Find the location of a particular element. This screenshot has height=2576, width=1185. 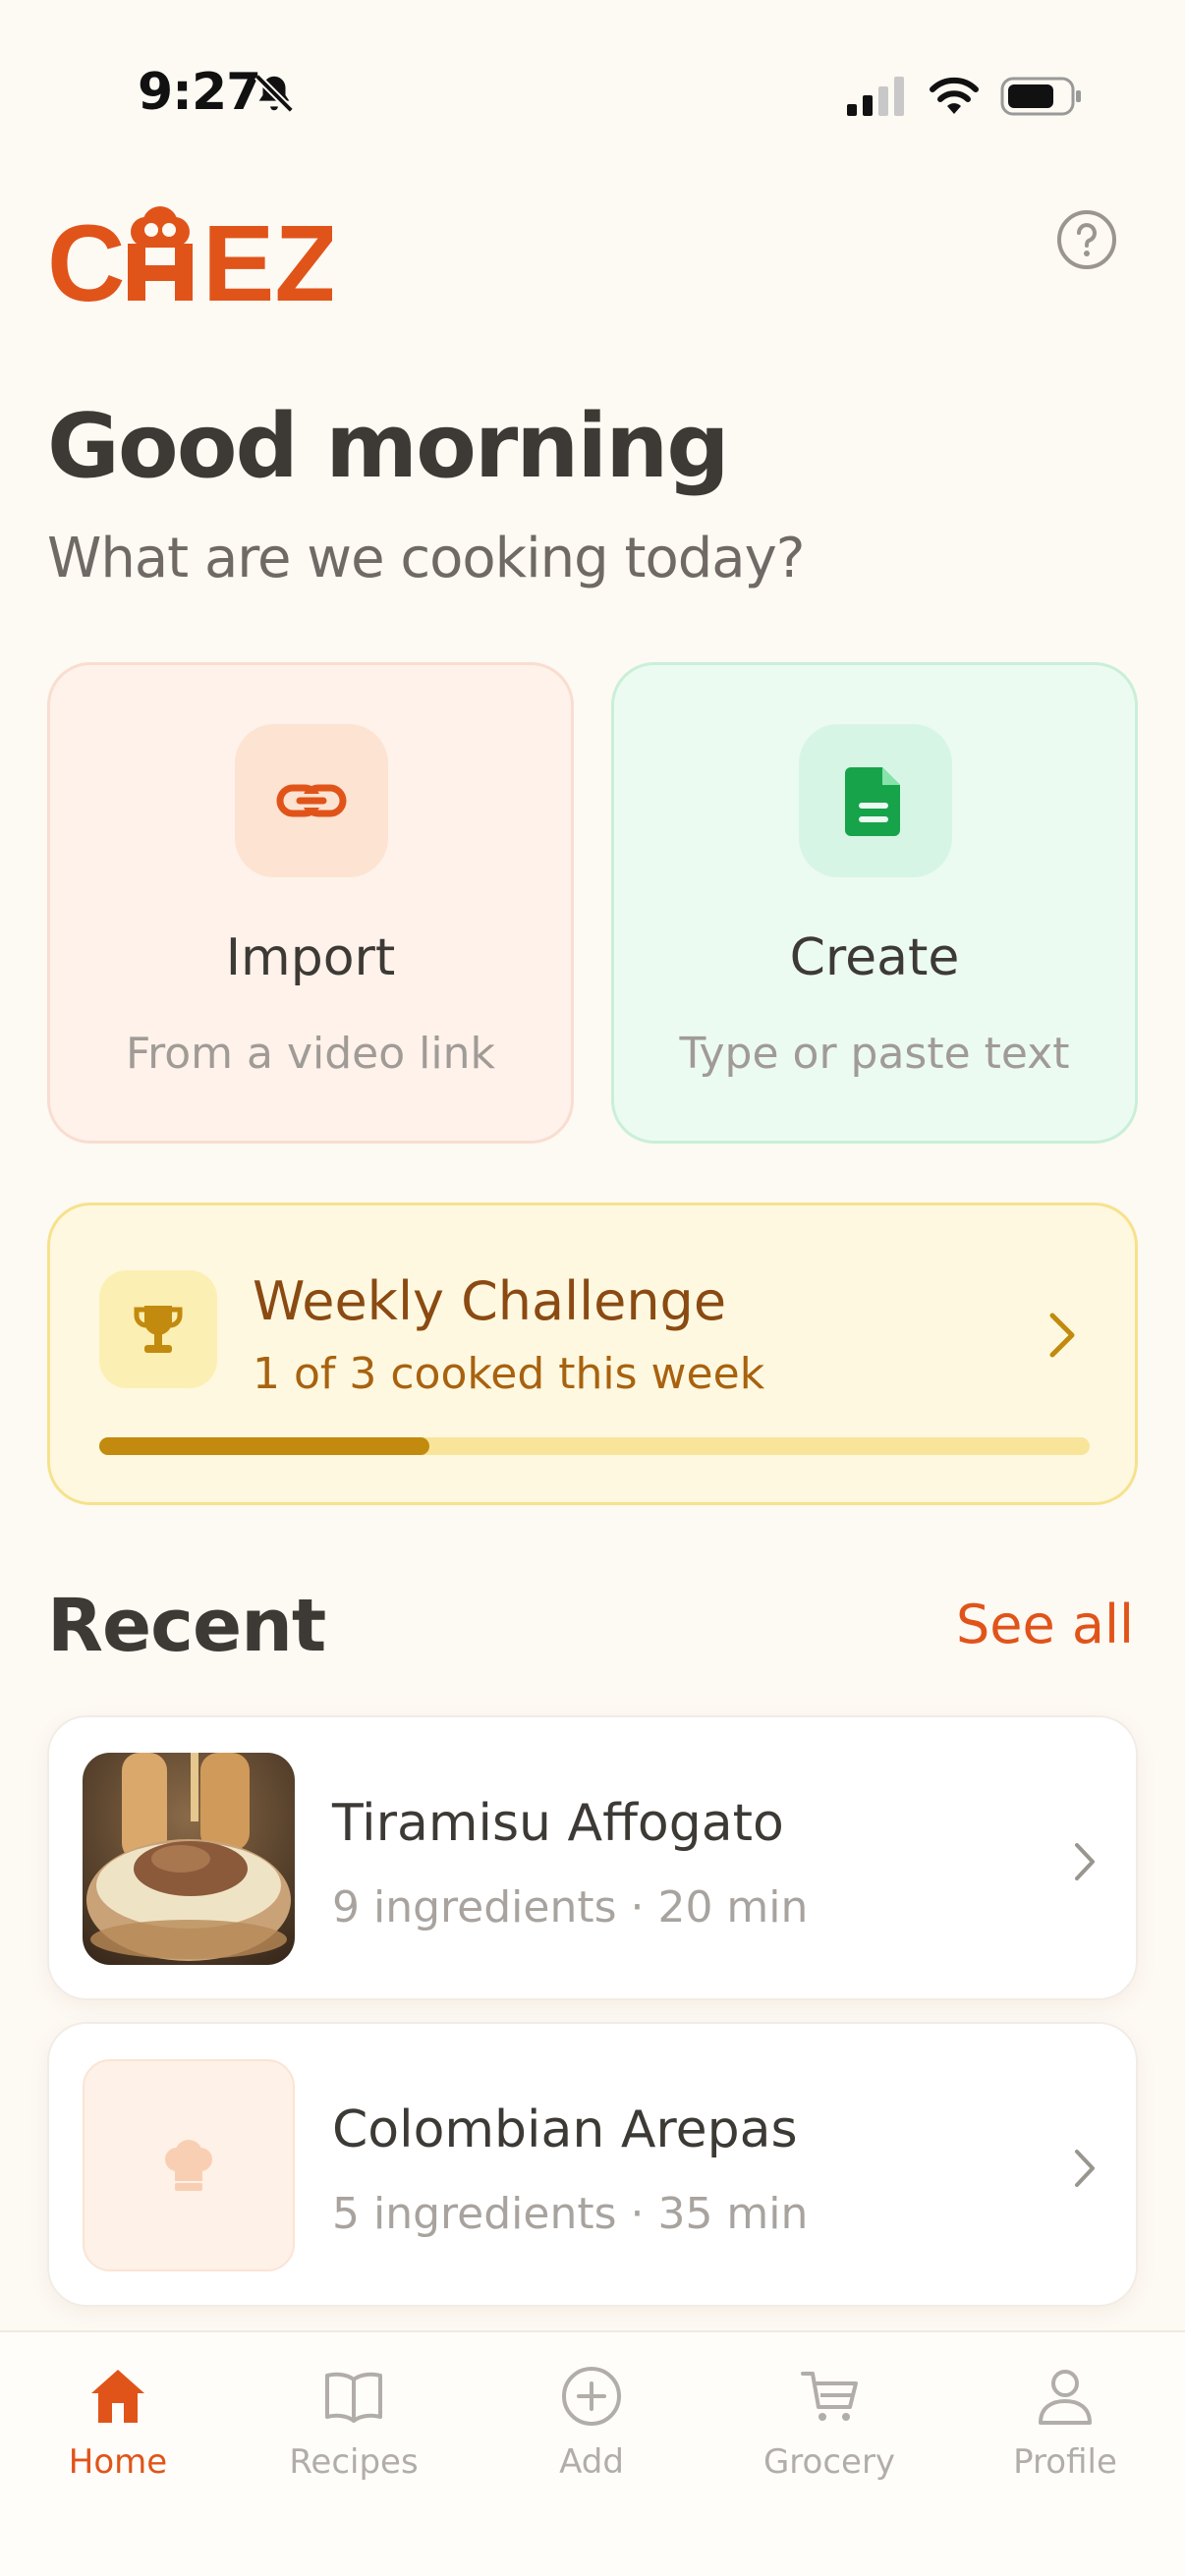

challenge-progress-text: 1 of 3 cooked this week is located at coordinates (509, 1374).